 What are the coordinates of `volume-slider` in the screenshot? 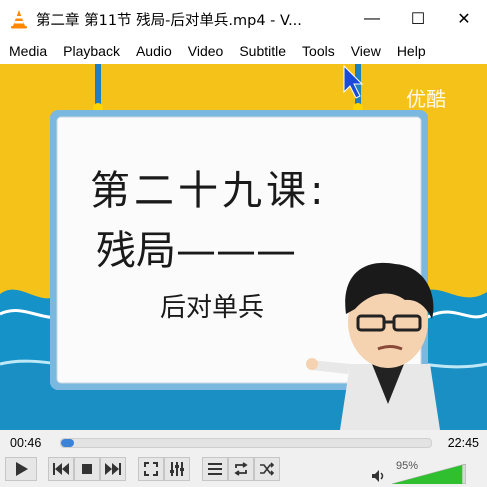 It's located at (429, 474).